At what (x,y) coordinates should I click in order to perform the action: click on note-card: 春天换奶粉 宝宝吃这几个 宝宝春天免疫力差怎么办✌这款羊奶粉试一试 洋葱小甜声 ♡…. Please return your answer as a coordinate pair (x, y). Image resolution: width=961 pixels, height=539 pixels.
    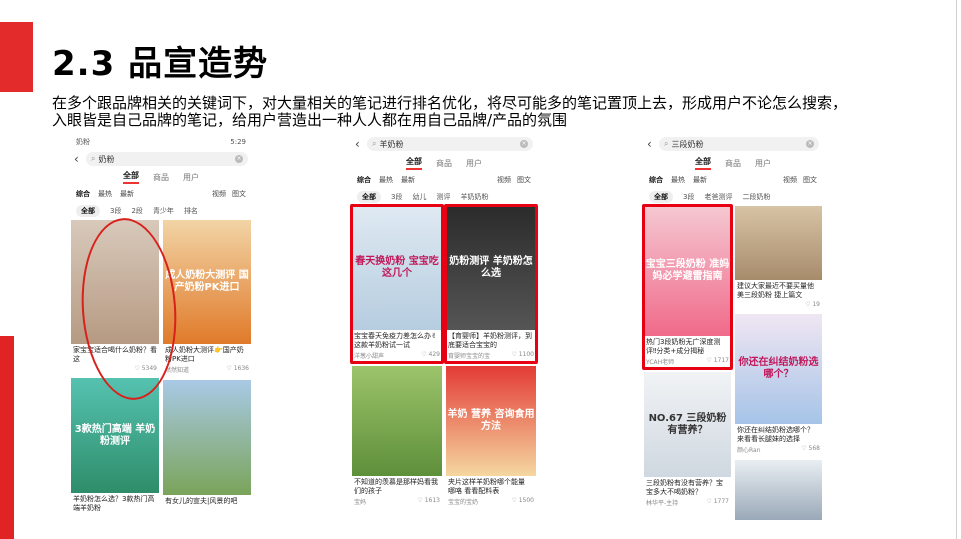
    Looking at the image, I should click on (397, 284).